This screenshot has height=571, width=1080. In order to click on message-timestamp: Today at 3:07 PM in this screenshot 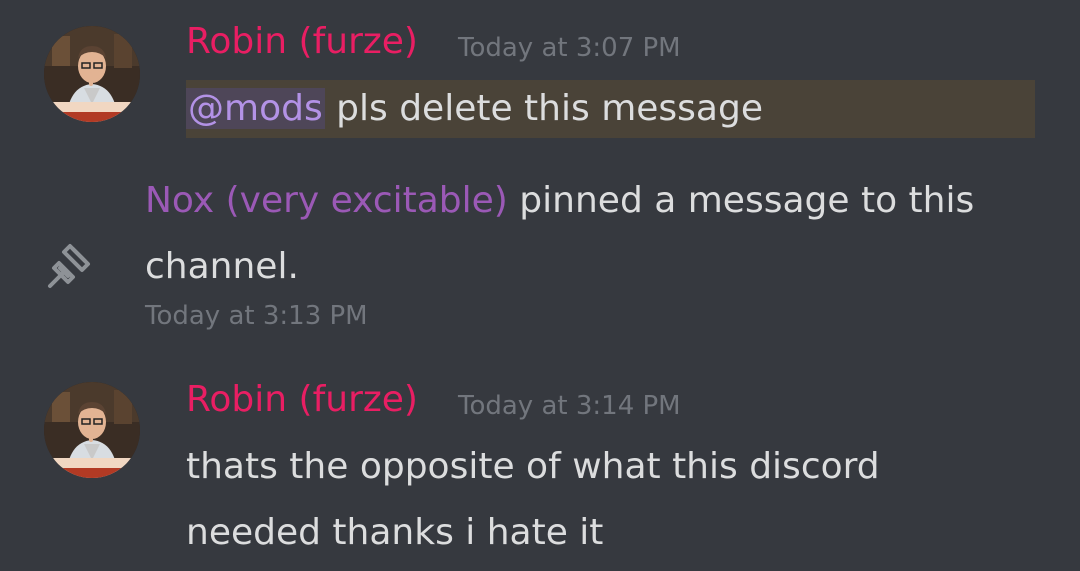, I will do `click(569, 48)`.